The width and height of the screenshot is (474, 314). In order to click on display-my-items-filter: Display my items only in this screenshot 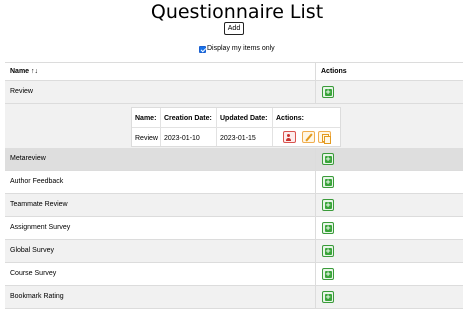, I will do `click(237, 49)`.